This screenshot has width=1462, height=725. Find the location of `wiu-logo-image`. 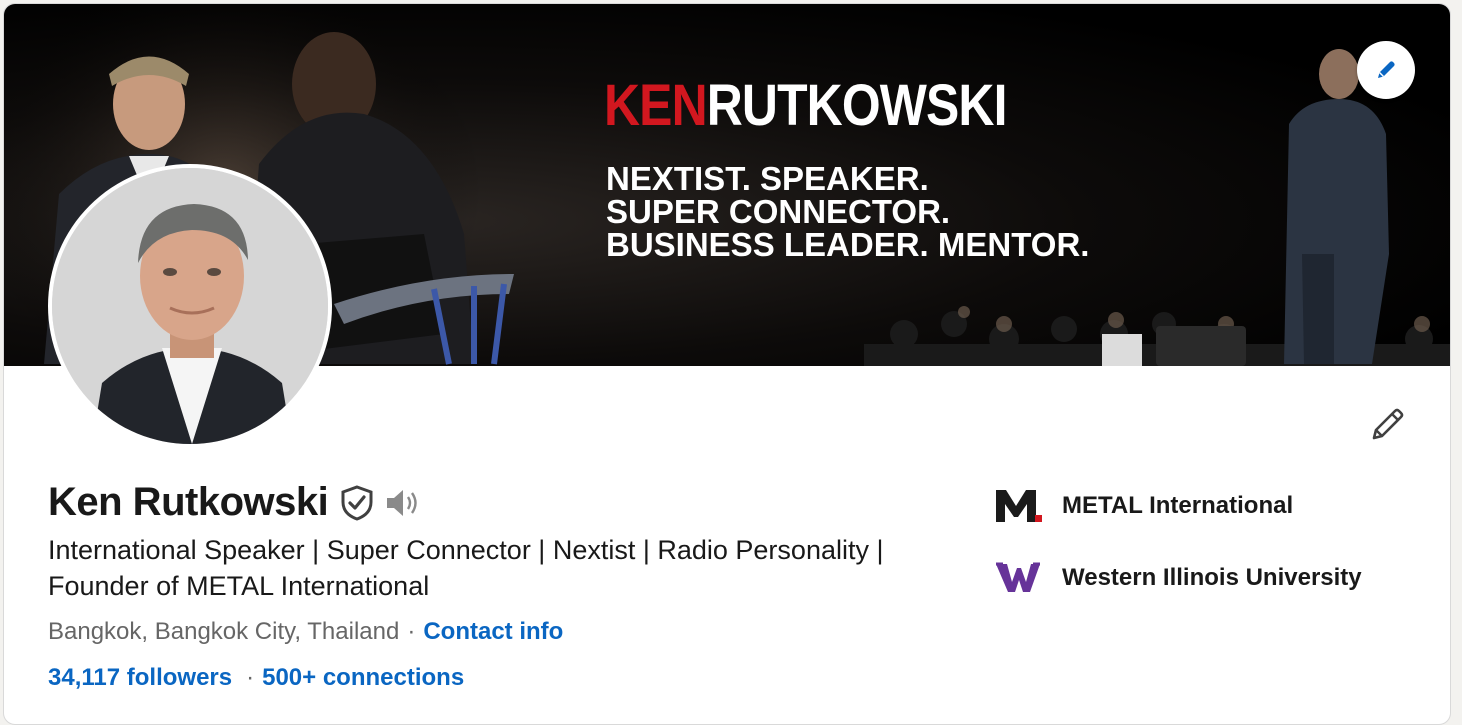

wiu-logo-image is located at coordinates (1018, 577).